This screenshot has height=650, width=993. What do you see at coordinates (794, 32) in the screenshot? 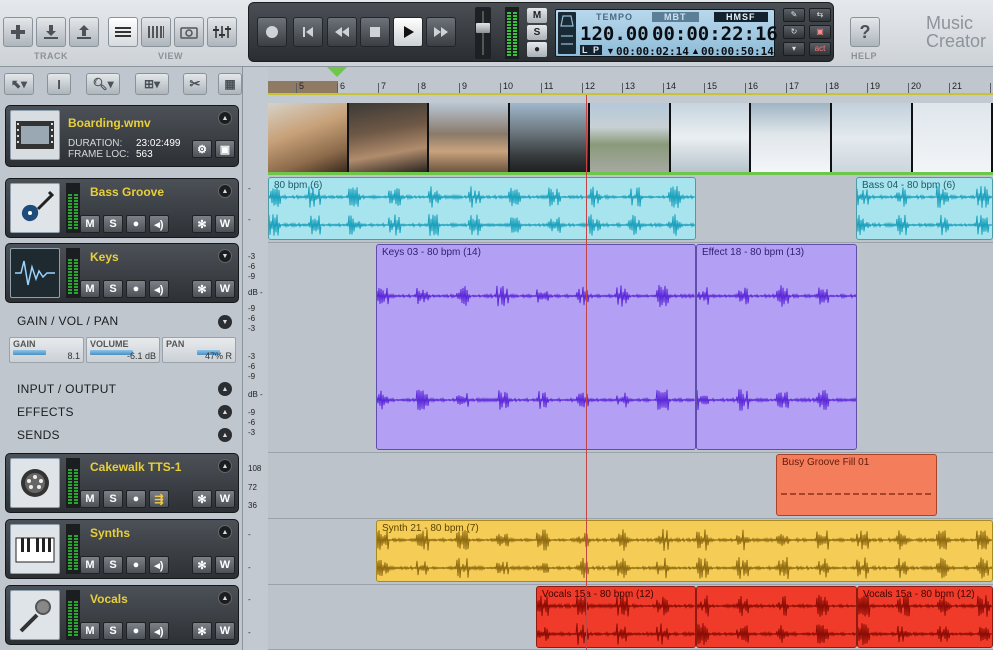
I see `loop-button: ↻` at bounding box center [794, 32].